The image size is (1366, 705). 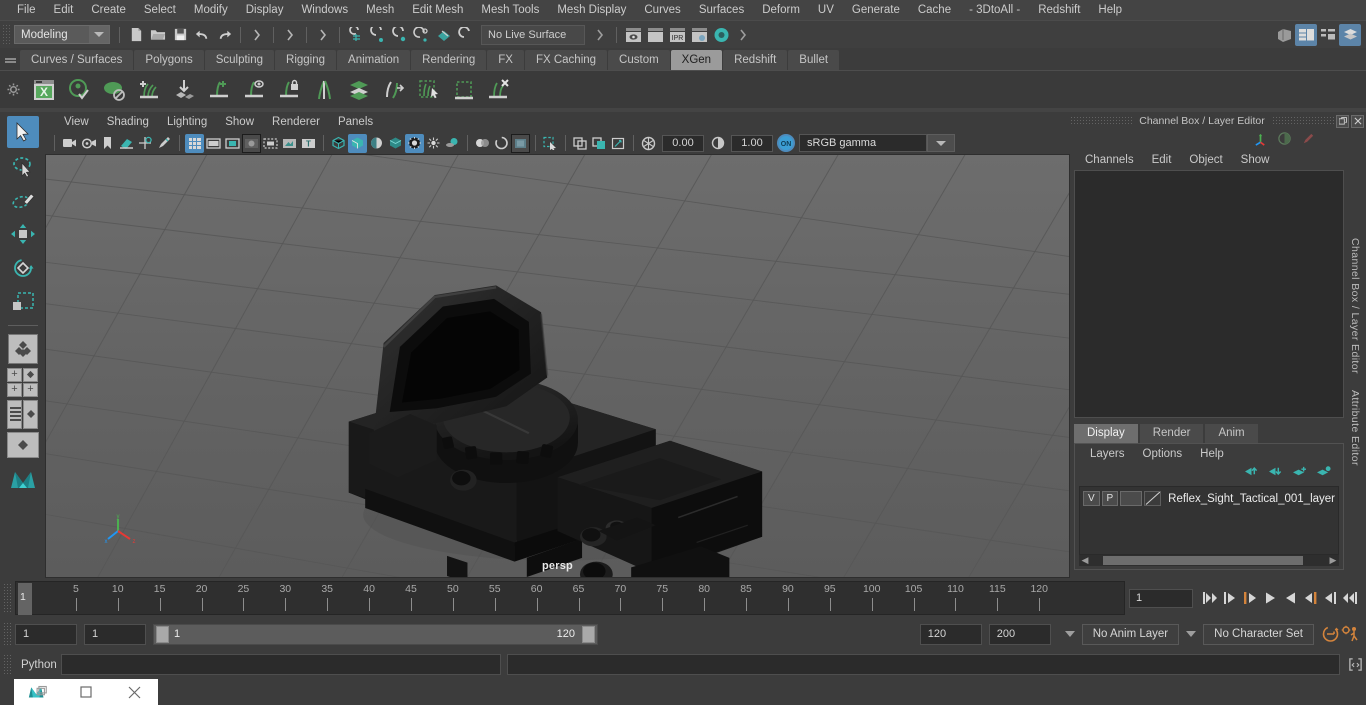 What do you see at coordinates (38, 665) in the screenshot?
I see `command-language-label: Python` at bounding box center [38, 665].